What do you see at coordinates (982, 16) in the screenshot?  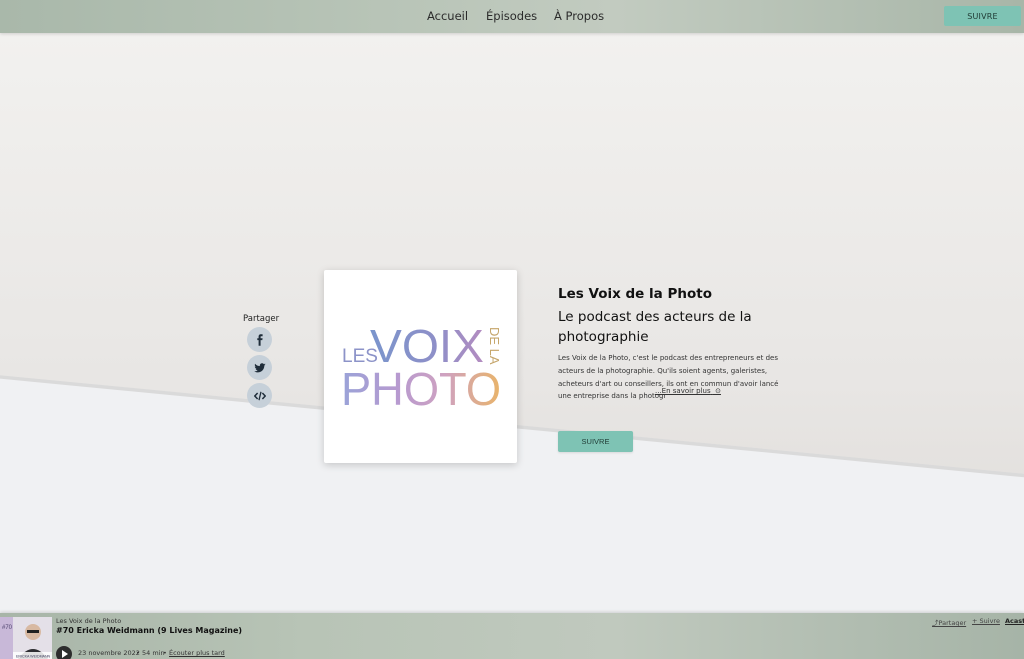 I see `header-follow-button: SUIVRE` at bounding box center [982, 16].